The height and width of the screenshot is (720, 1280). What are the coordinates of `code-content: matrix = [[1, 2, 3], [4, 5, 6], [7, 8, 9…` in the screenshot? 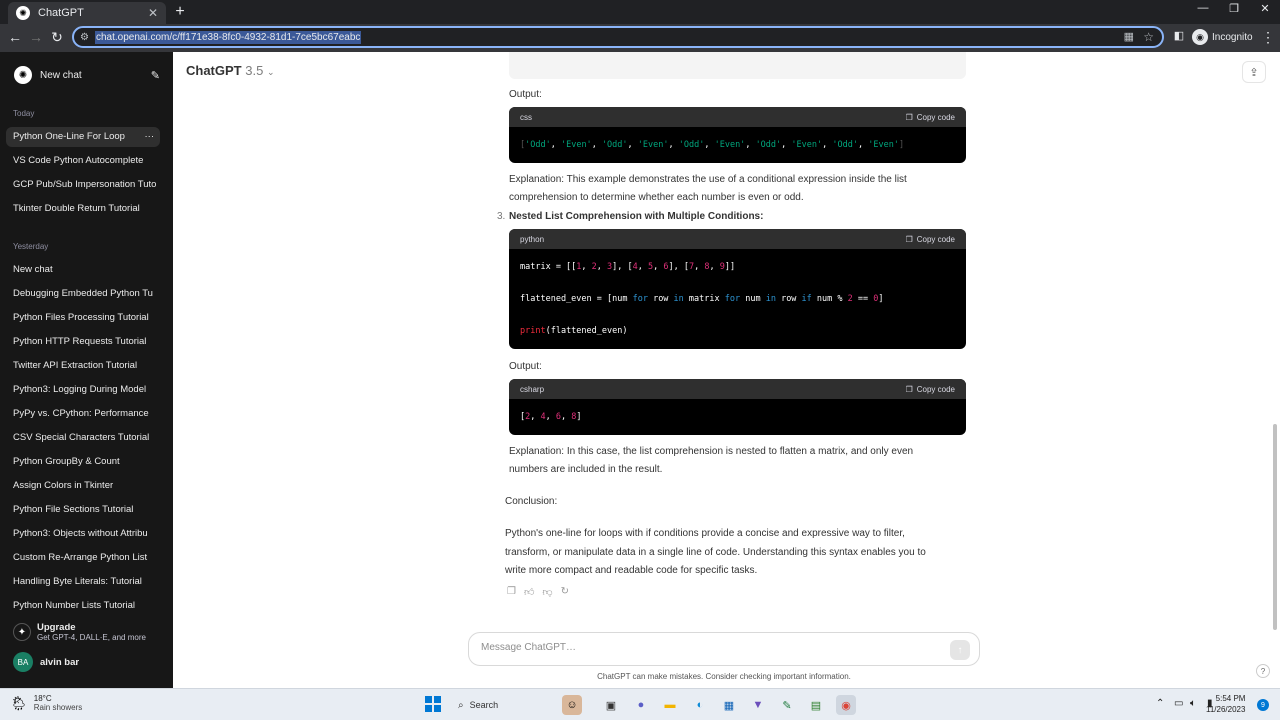 It's located at (737, 299).